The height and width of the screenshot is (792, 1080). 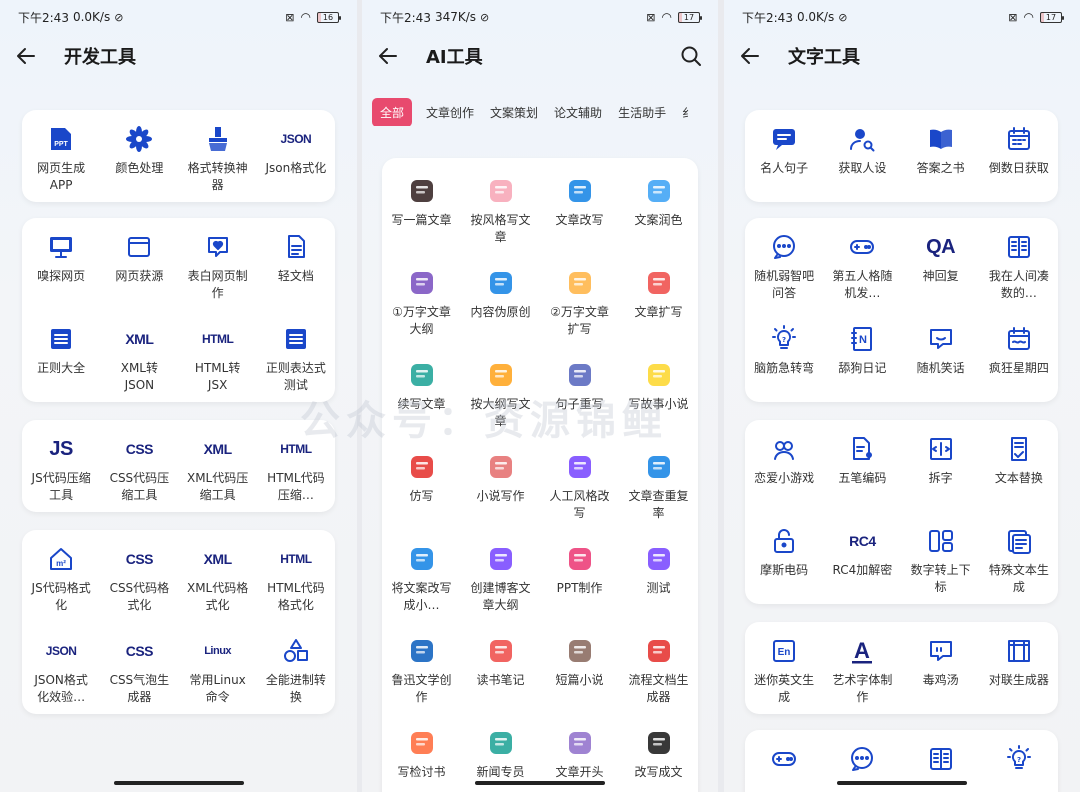 What do you see at coordinates (296, 264) in the screenshot?
I see `tool-tile: 轻文档` at bounding box center [296, 264].